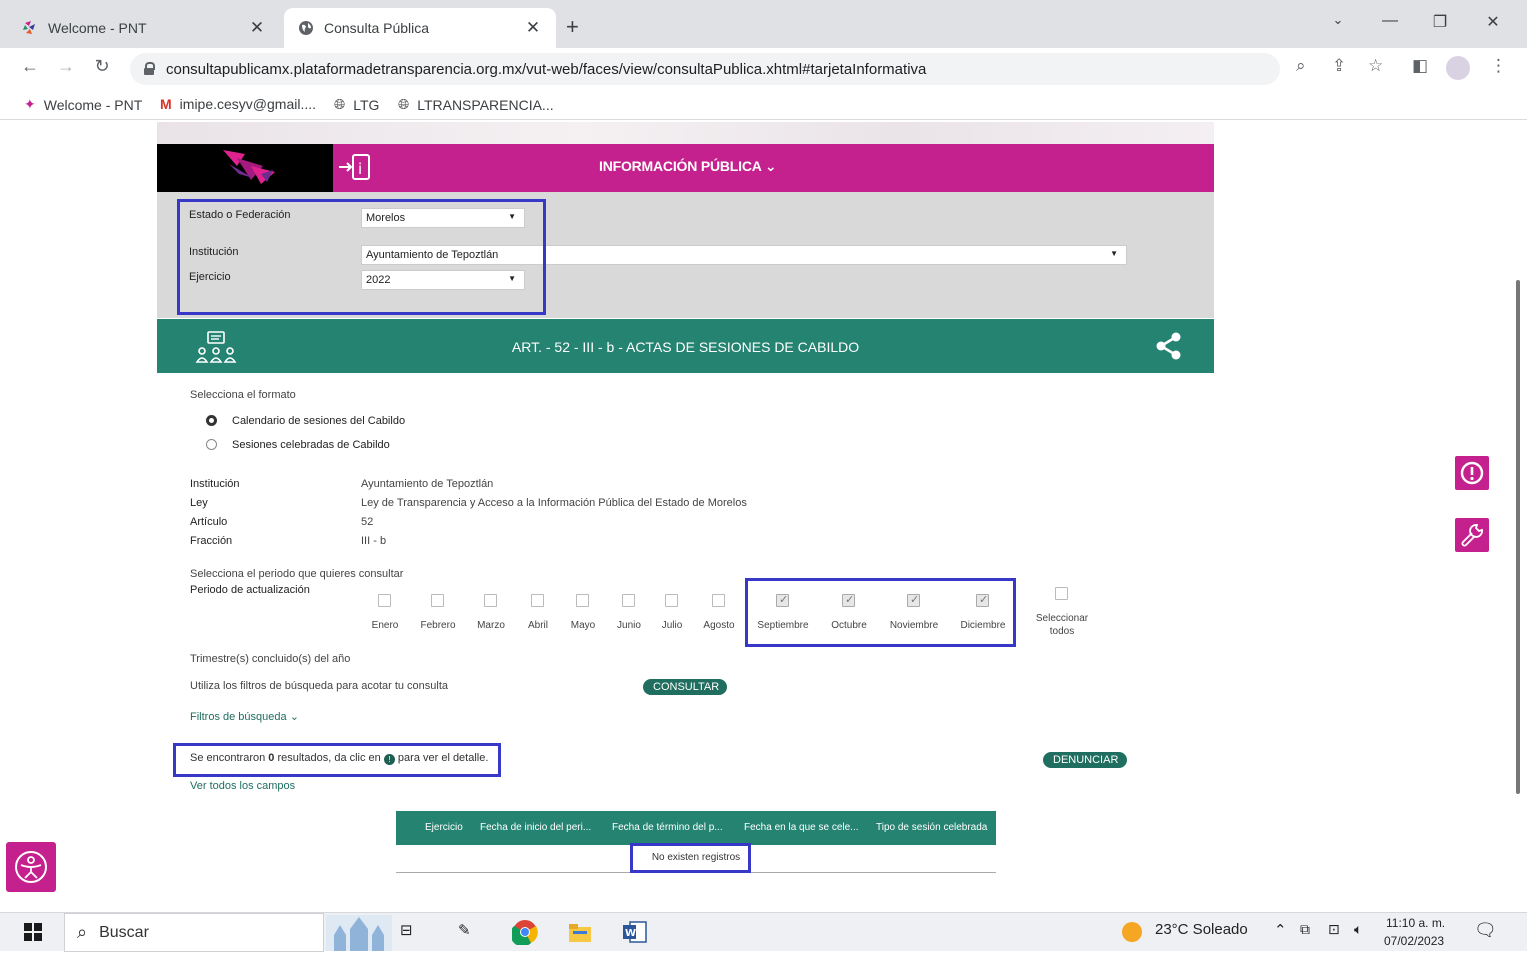  I want to click on pnt-favicon-icon, so click(30, 28).